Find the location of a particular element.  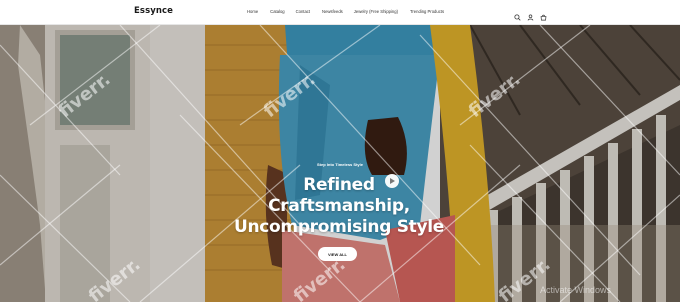

hero-headline-line: Craftsmanship, is located at coordinates (339, 206).